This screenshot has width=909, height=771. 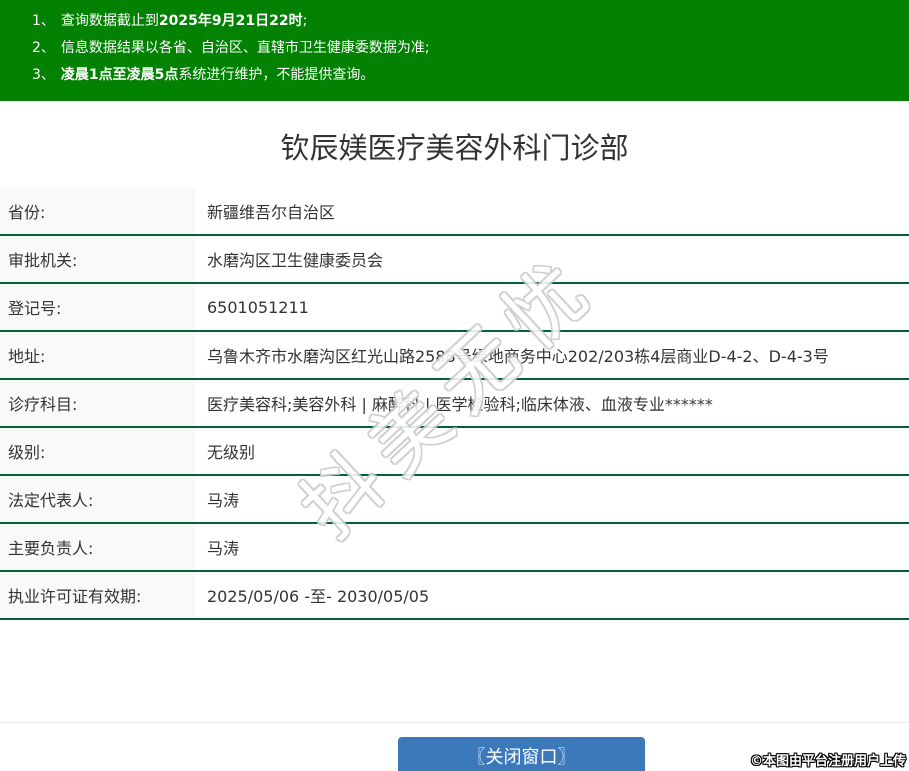 I want to click on notice-number: 1、, so click(x=43, y=21).